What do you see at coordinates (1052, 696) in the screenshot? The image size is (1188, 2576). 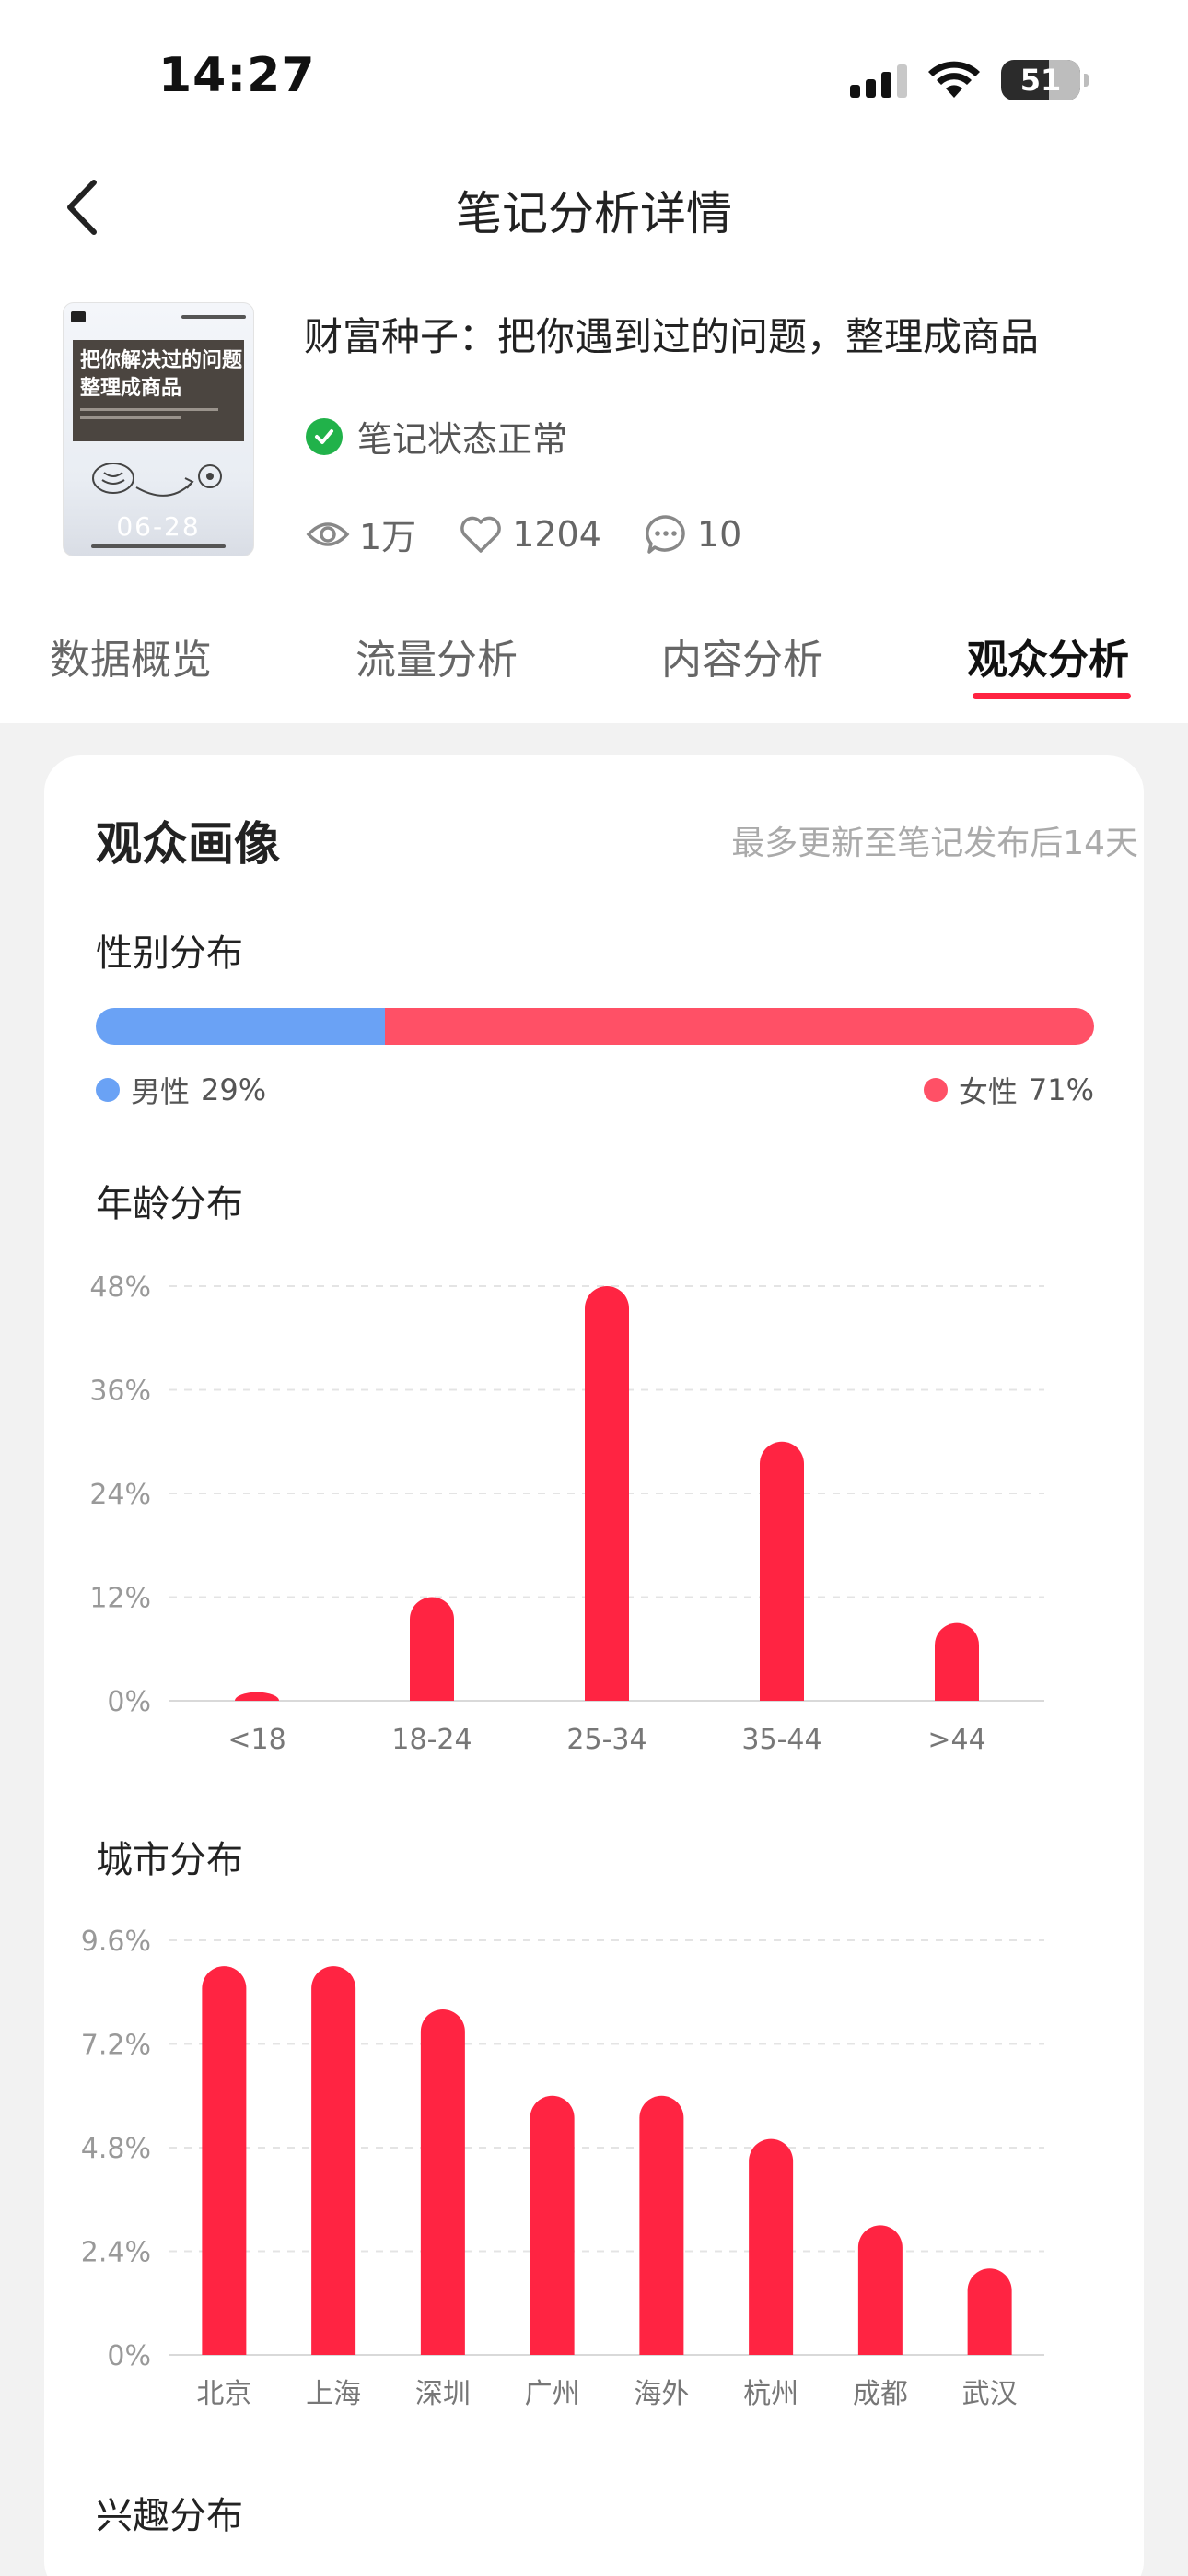 I see `active-tab-indicator` at bounding box center [1052, 696].